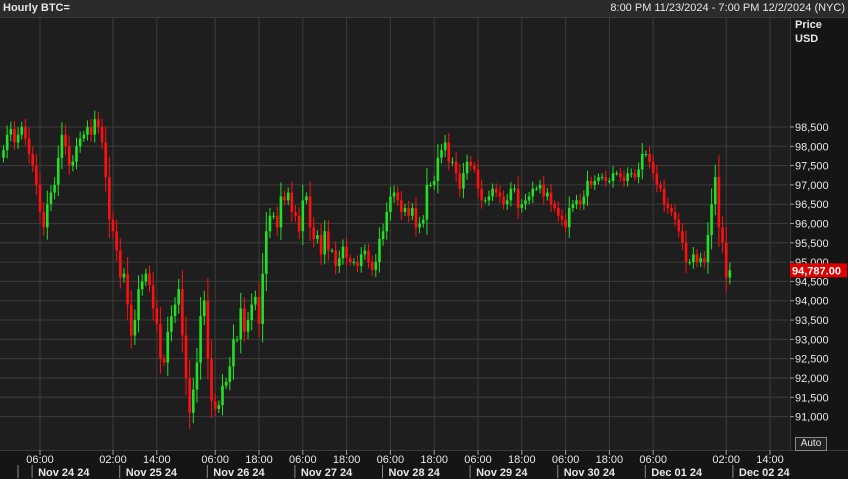 The height and width of the screenshot is (479, 848). Describe the element at coordinates (812, 418) in the screenshot. I see `y-tick-label: 91,000` at that location.